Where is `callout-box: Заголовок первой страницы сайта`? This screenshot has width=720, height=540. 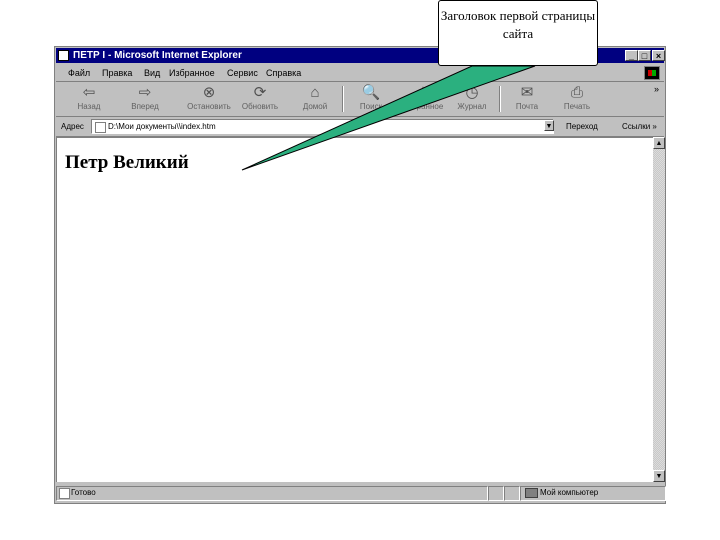
callout-box: Заголовок первой страницы сайта is located at coordinates (518, 33).